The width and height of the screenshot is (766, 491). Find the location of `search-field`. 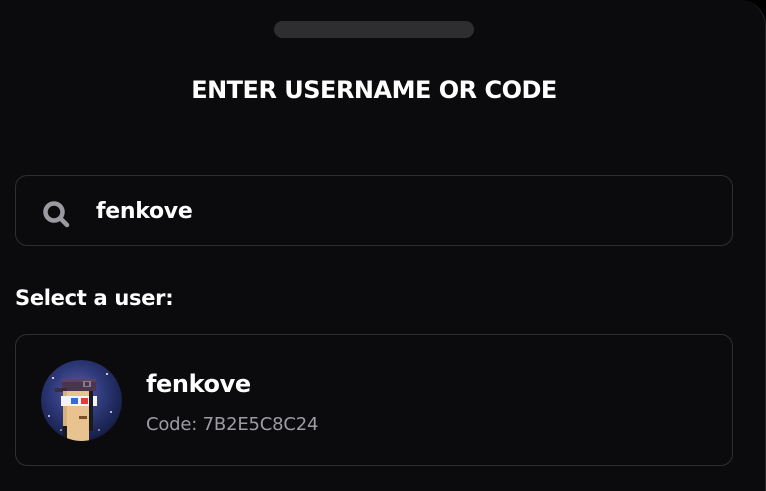

search-field is located at coordinates (374, 210).